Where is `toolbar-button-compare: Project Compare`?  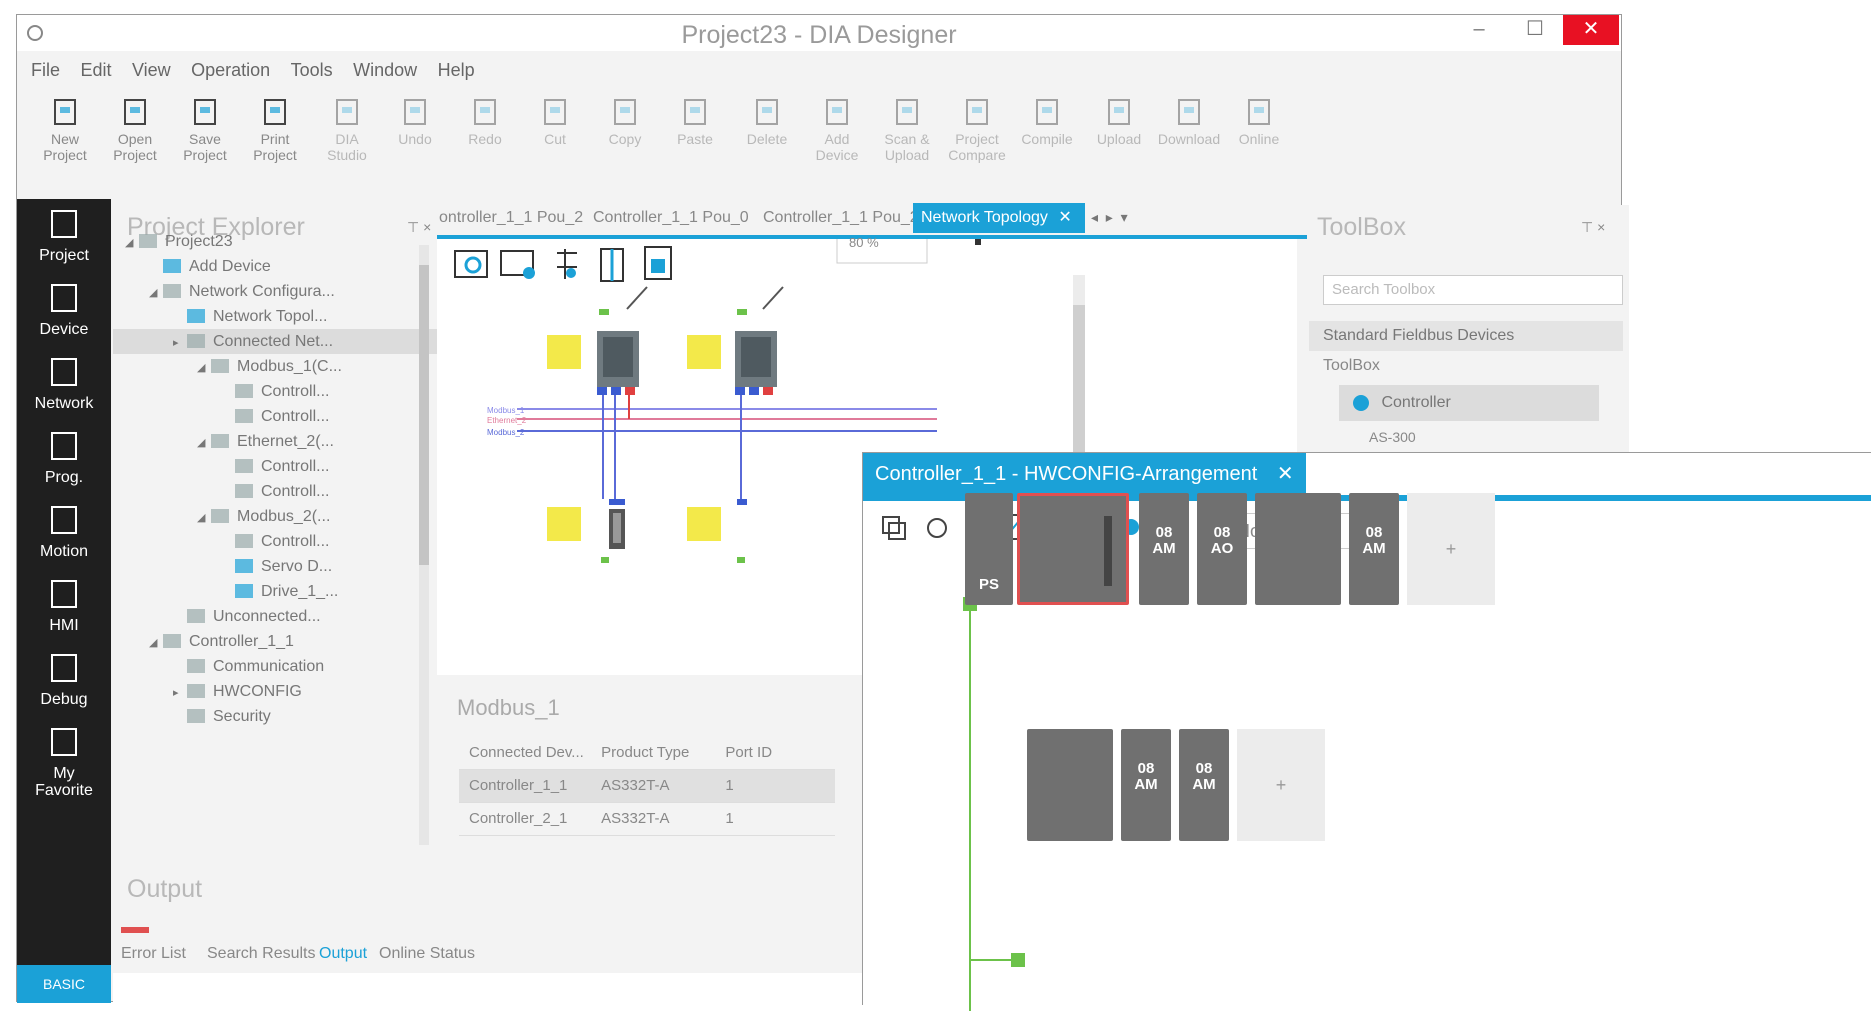 toolbar-button-compare: Project Compare is located at coordinates (977, 145).